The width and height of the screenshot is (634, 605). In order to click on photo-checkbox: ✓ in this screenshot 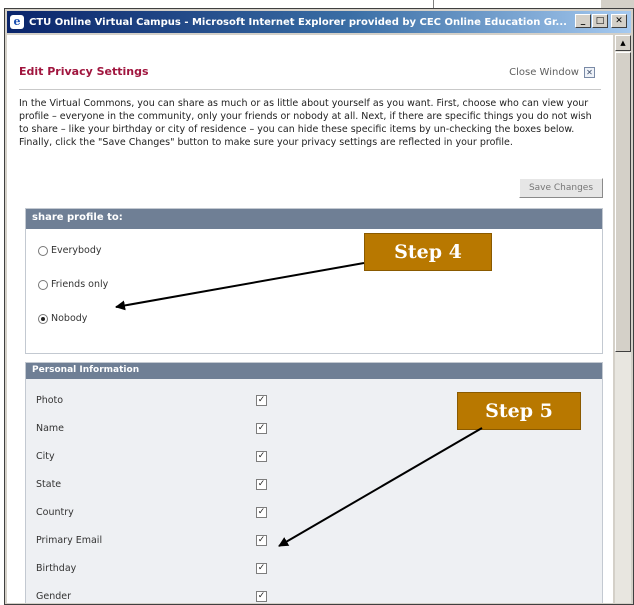, I will do `click(261, 400)`.